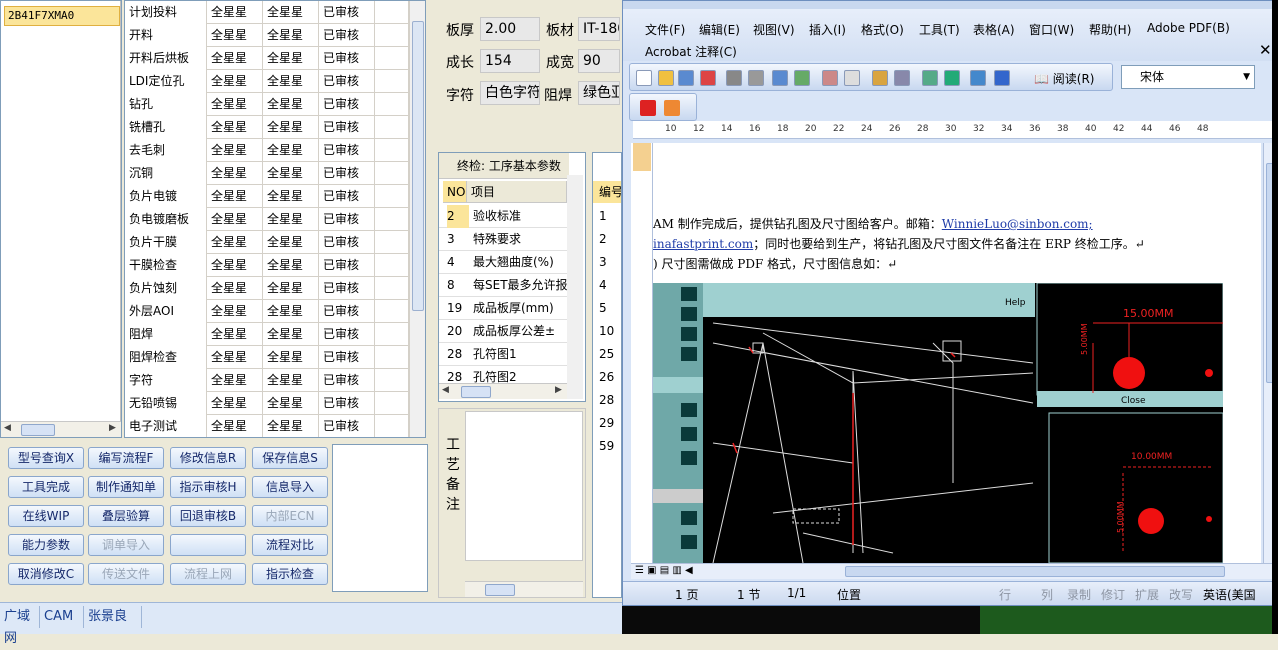 This screenshot has height=650, width=1278. Describe the element at coordinates (607, 375) in the screenshot. I see `numbered-grid: 编号 1 2 3 4 5 10 25 26 28 29 59` at that location.